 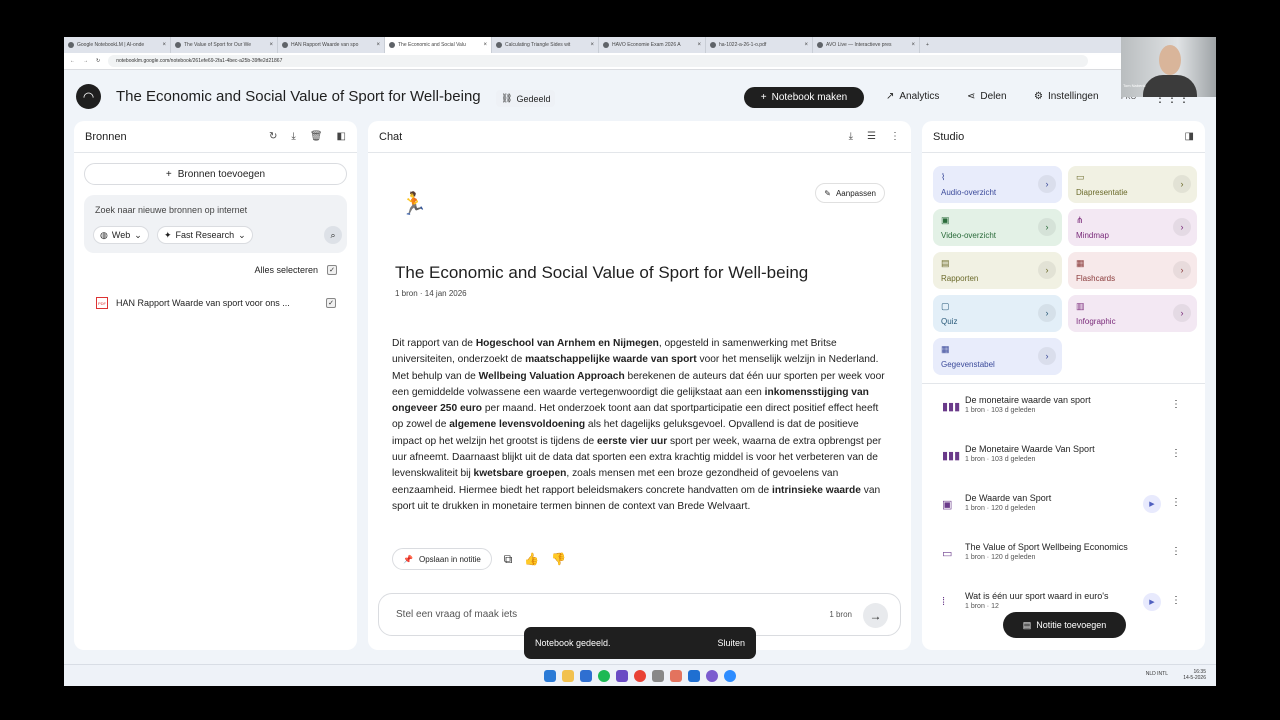 I want to click on studio-tile: ⋔ Mindmap ›, so click(x=1132, y=227).